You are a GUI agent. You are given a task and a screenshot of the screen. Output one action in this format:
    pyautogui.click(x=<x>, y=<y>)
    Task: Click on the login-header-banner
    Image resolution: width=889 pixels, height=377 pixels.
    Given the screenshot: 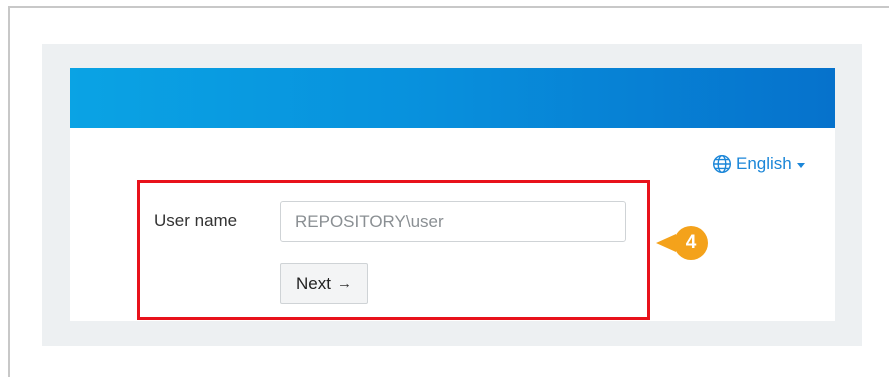 What is the action you would take?
    pyautogui.click(x=452, y=98)
    